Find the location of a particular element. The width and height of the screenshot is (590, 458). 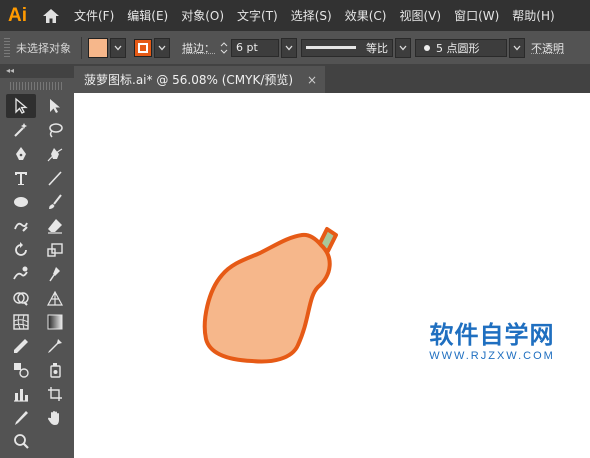

lasso-tool-icon is located at coordinates (55, 130).